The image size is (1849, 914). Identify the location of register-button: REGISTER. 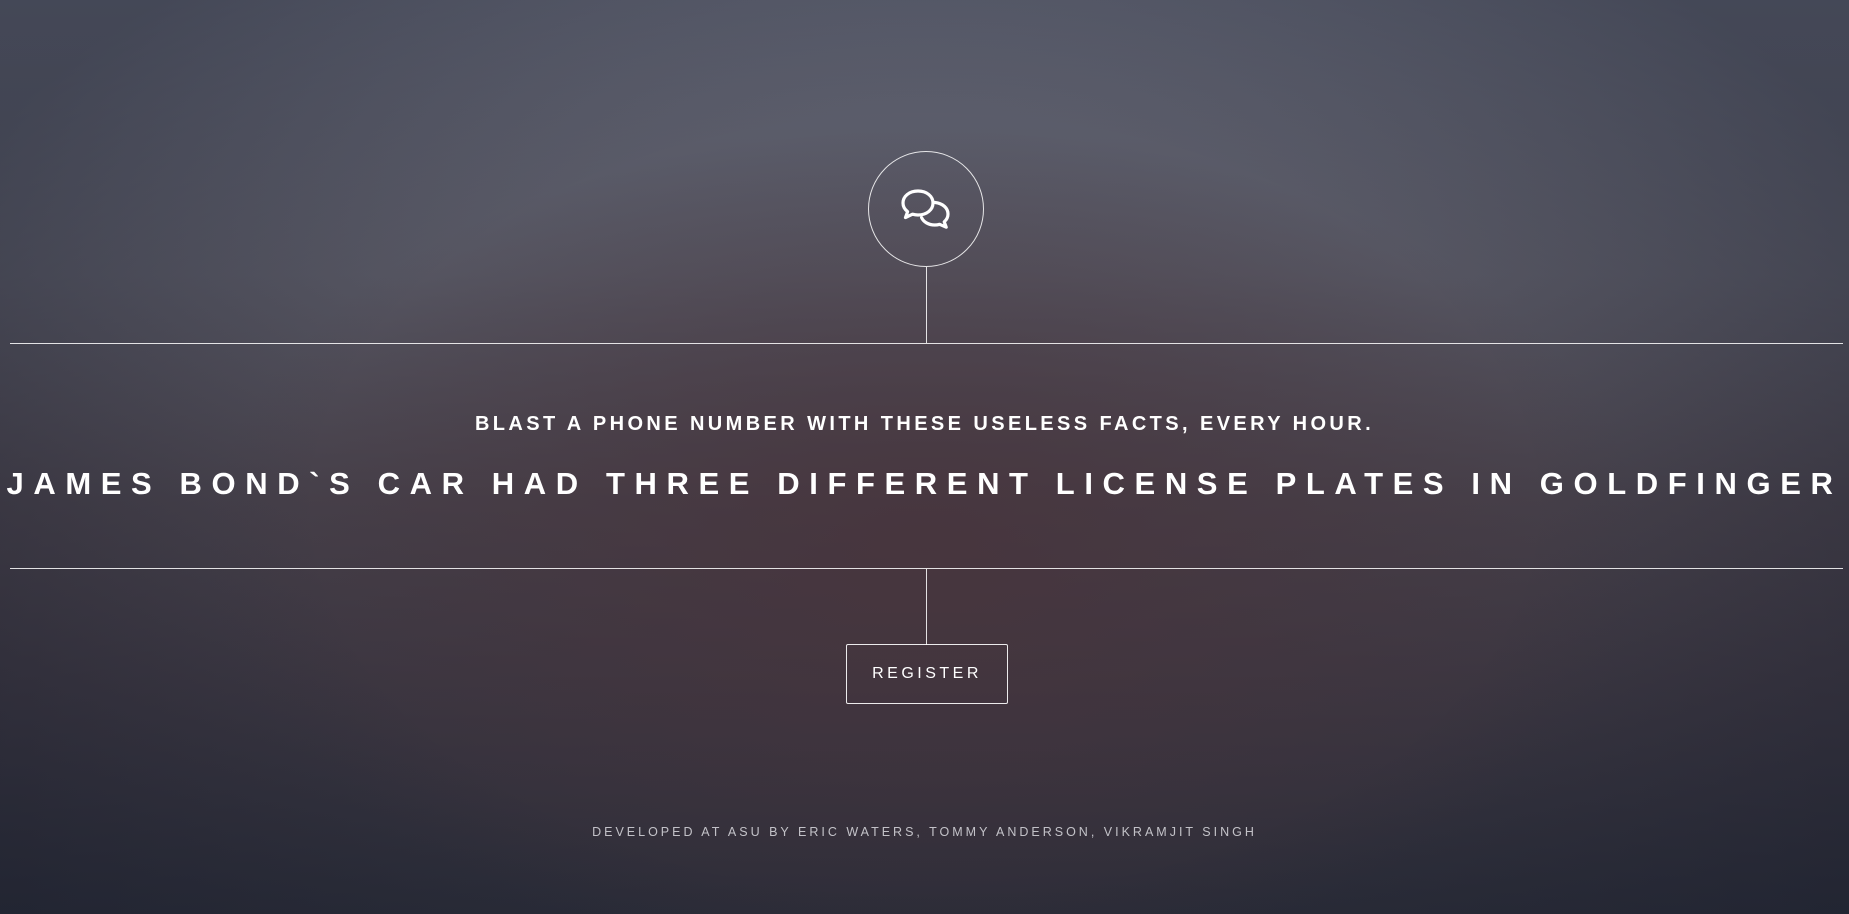
(927, 674).